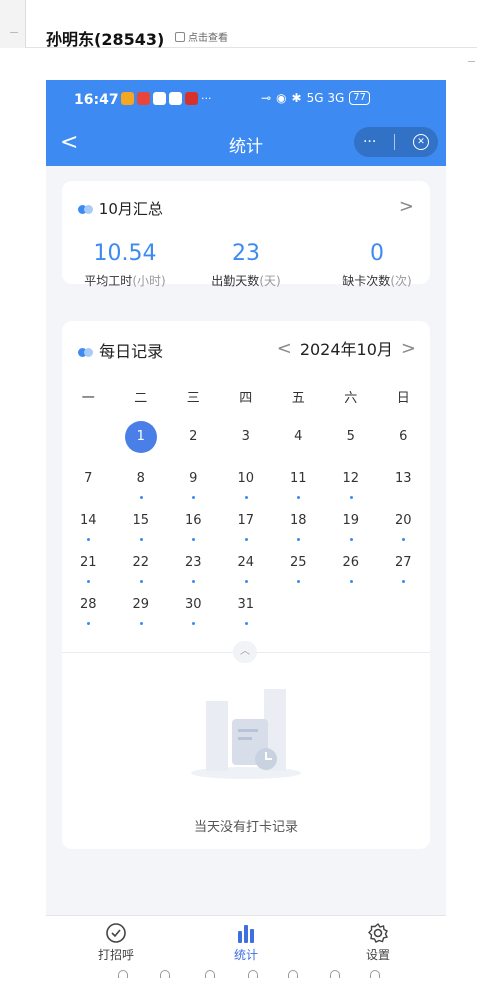  I want to click on calendar-day: 5, so click(351, 442).